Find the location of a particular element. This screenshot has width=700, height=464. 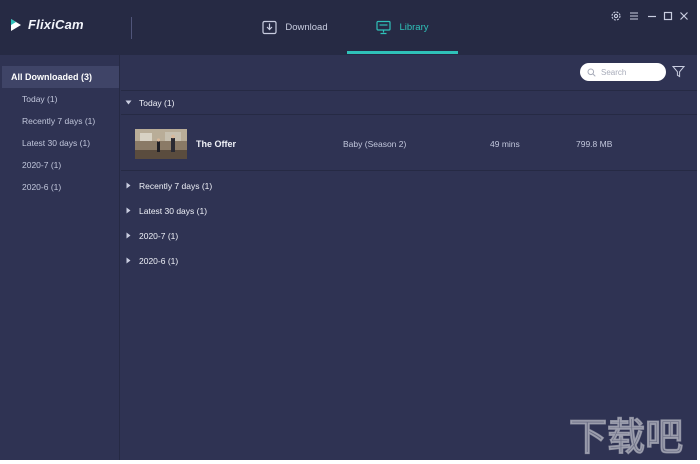

sidebar-item-label: Recently 7 days (1) is located at coordinates (59, 121).